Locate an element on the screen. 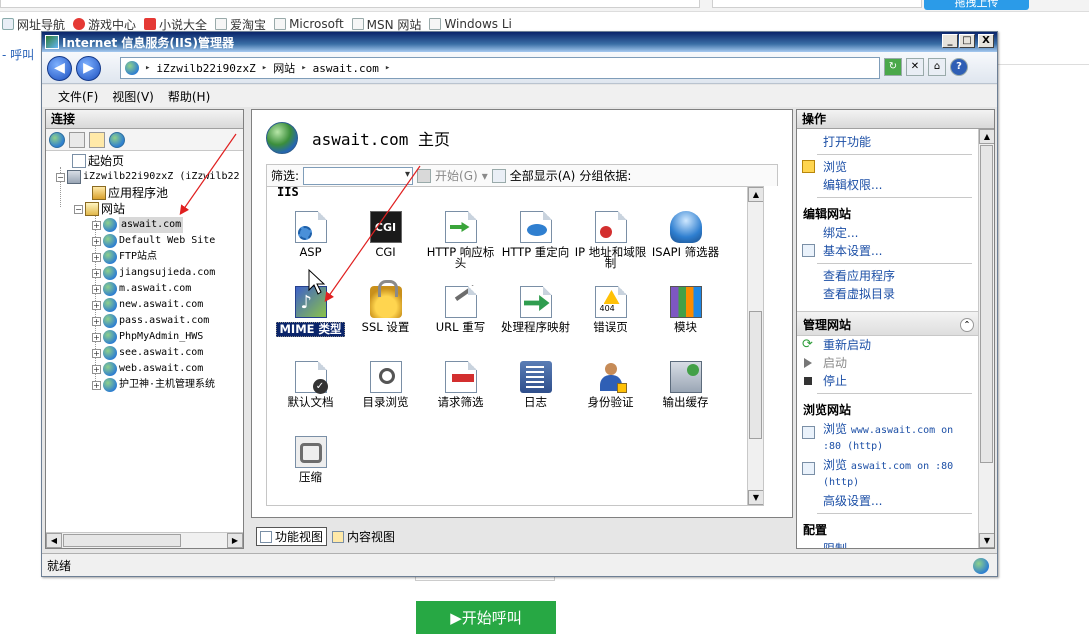 This screenshot has width=1089, height=634. browser-address-stub is located at coordinates (350, 4).